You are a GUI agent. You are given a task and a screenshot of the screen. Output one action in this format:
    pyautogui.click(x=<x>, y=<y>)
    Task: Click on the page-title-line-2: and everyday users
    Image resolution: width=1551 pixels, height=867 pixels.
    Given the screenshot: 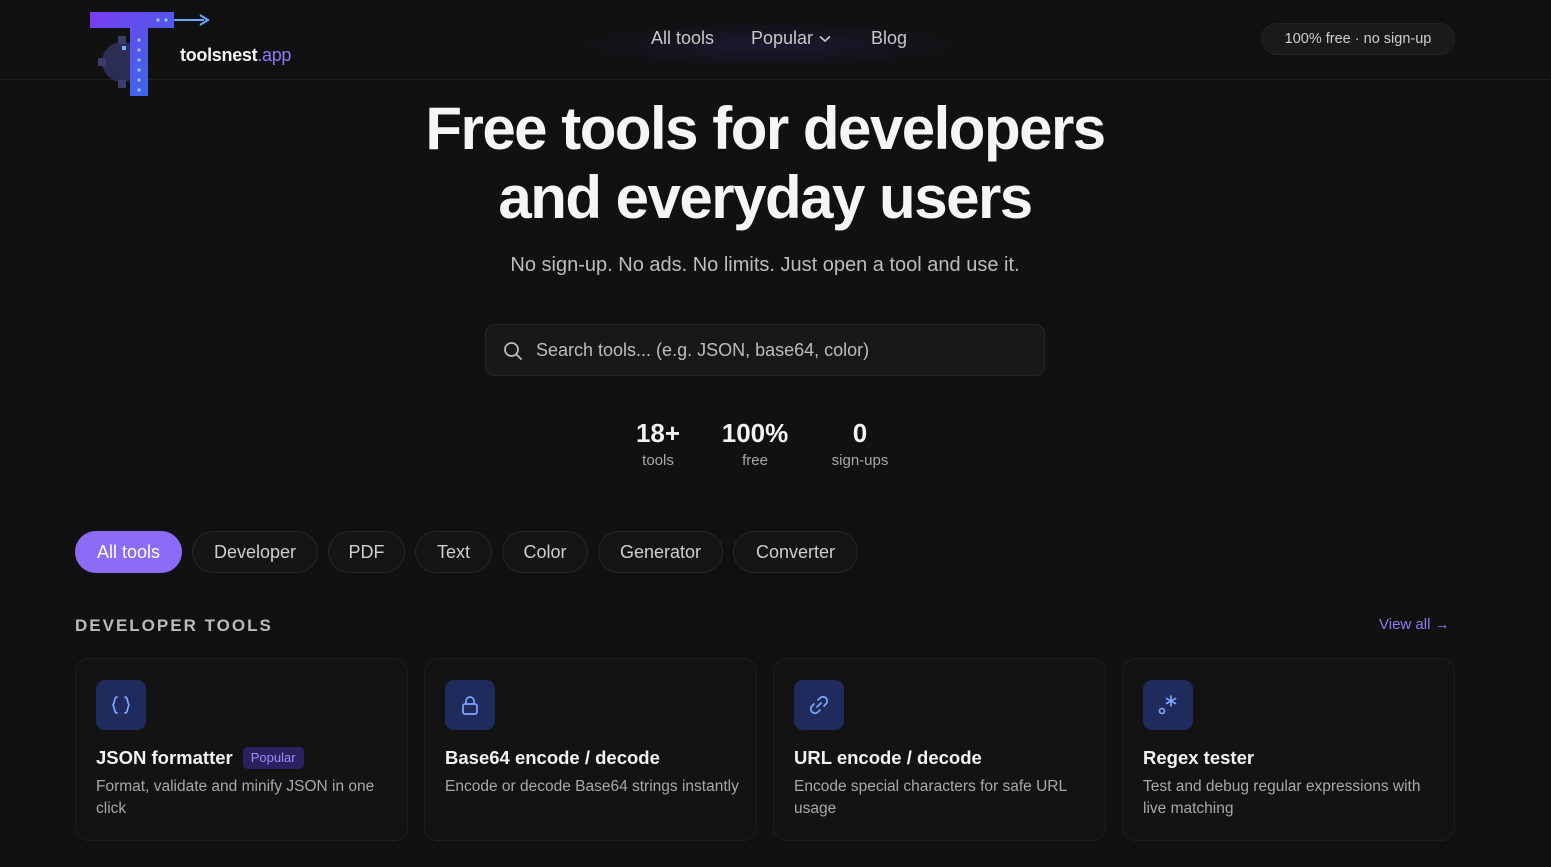 What is the action you would take?
    pyautogui.click(x=765, y=197)
    